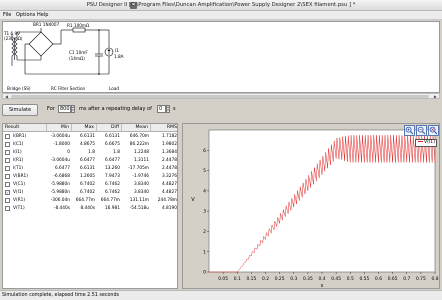 Image resolution: width=442 pixels, height=300 pixels. Describe the element at coordinates (237, 279) in the screenshot. I see `x-tick-label: 0.1` at that location.